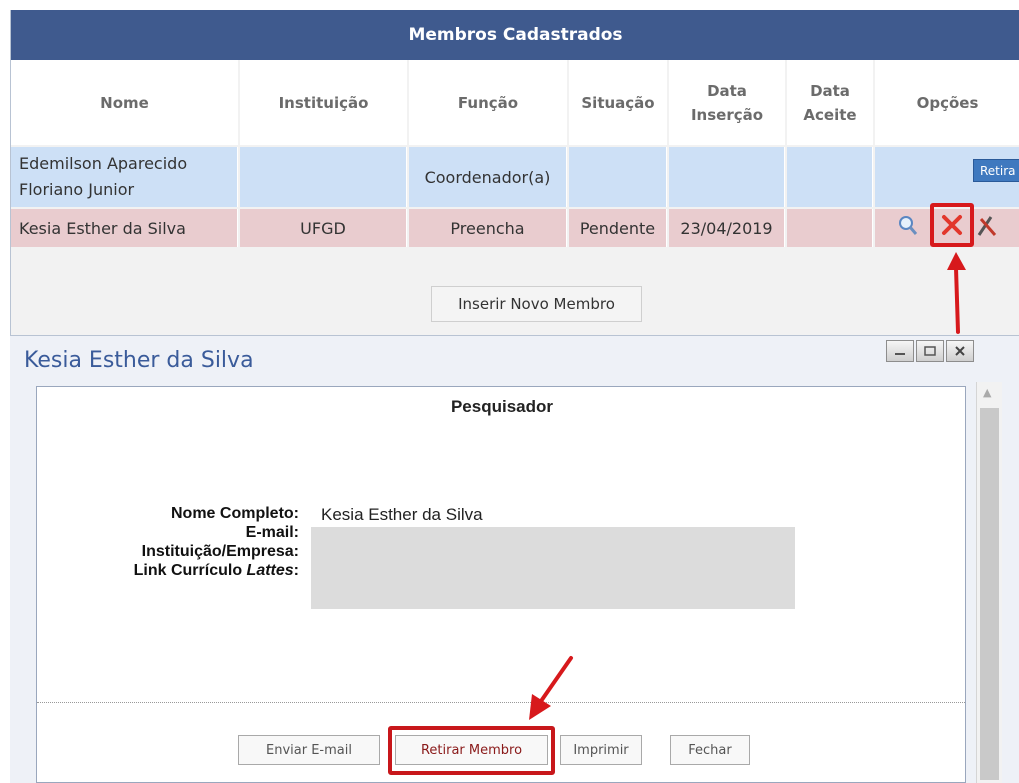  What do you see at coordinates (501, 702) in the screenshot?
I see `separator` at bounding box center [501, 702].